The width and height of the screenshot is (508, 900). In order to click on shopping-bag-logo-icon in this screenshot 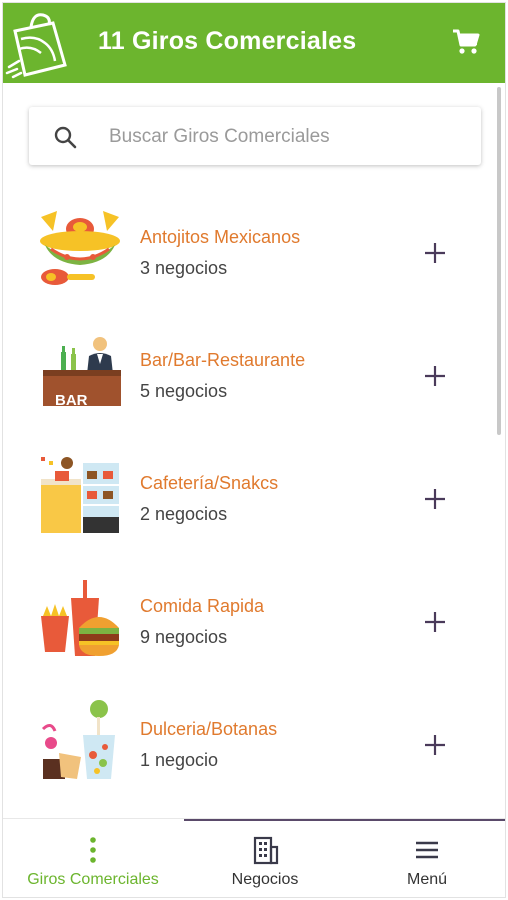, I will do `click(36, 46)`.